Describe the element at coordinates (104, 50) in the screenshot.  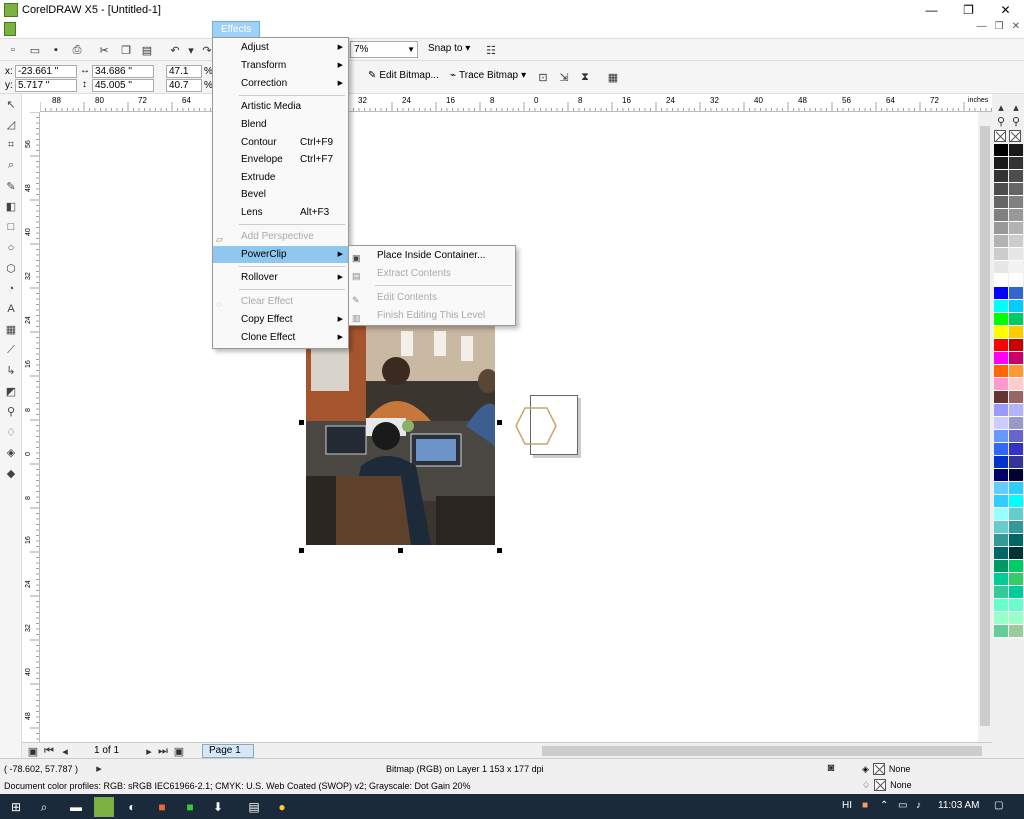
I see `cut-icon: ✂` at that location.